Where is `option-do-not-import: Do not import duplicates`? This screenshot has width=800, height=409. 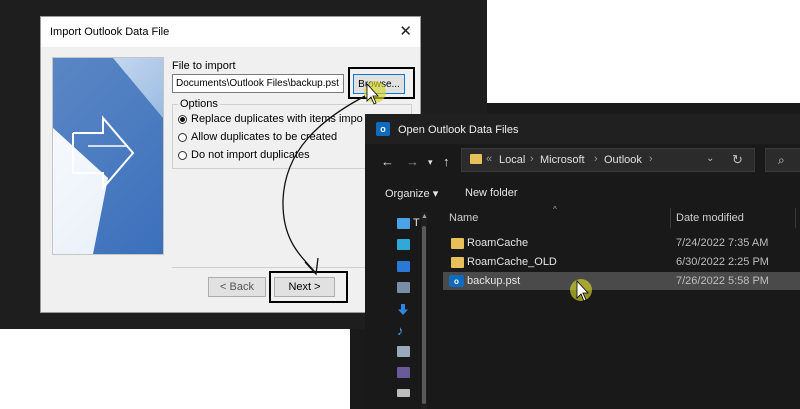 option-do-not-import: Do not import duplicates is located at coordinates (244, 155).